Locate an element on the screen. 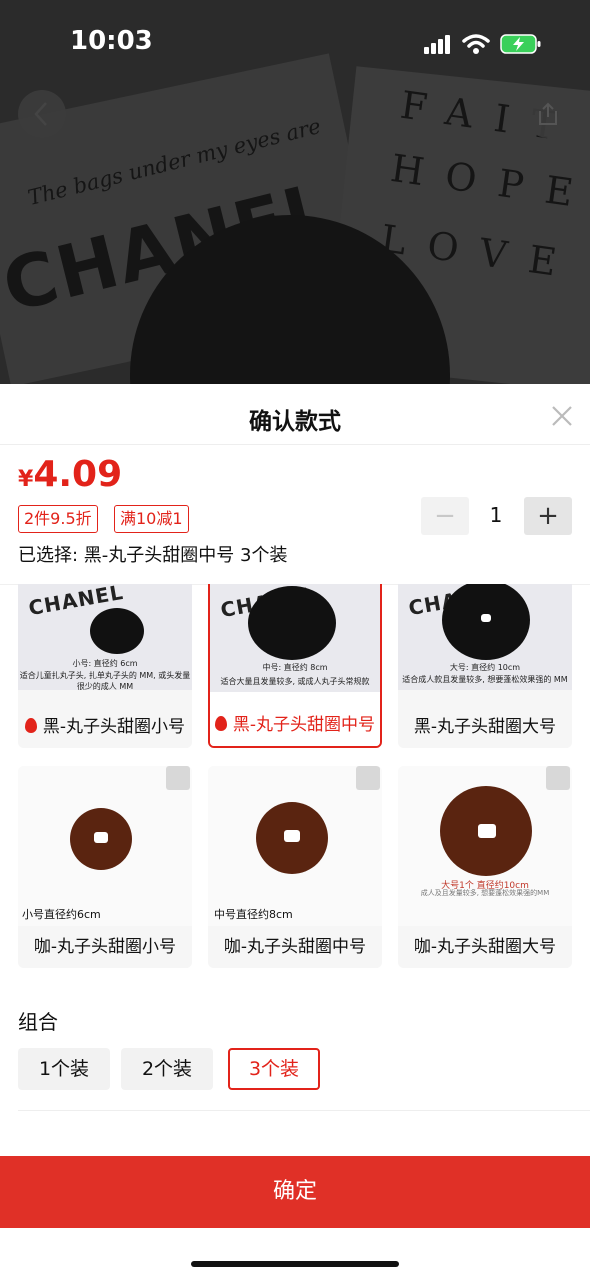 The width and height of the screenshot is (590, 1280). chevron-left-icon is located at coordinates (40, 114).